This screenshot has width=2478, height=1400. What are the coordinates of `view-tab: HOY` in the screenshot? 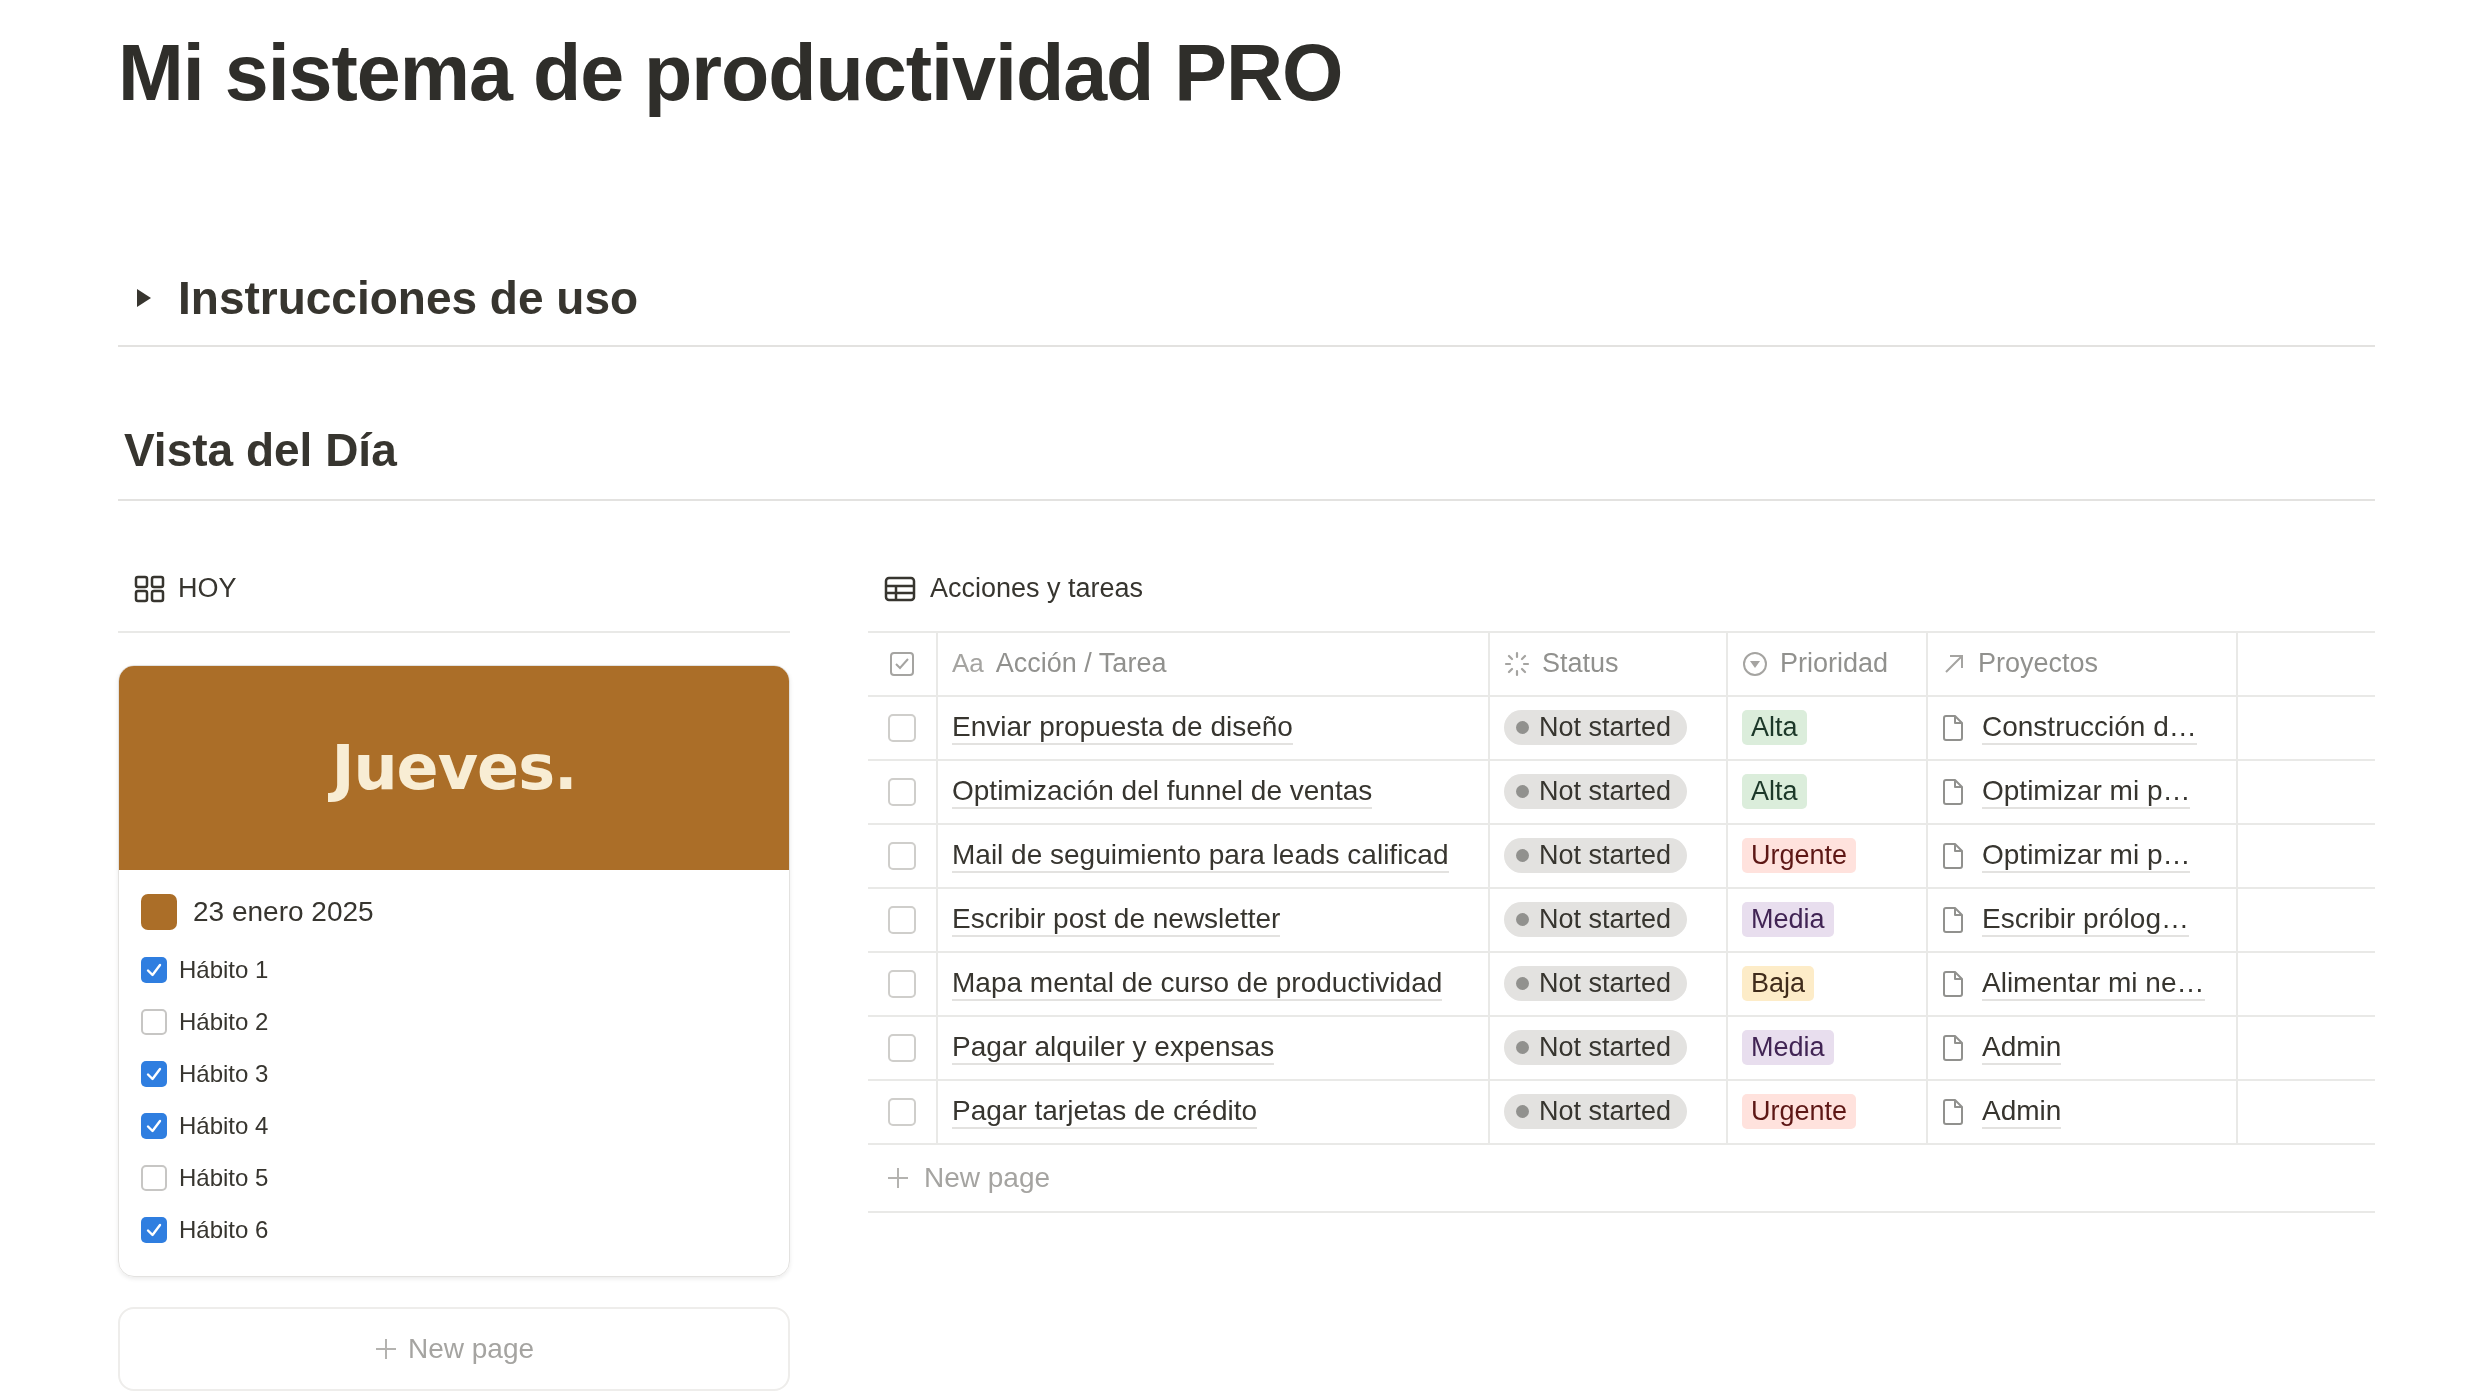 It's located at (207, 589).